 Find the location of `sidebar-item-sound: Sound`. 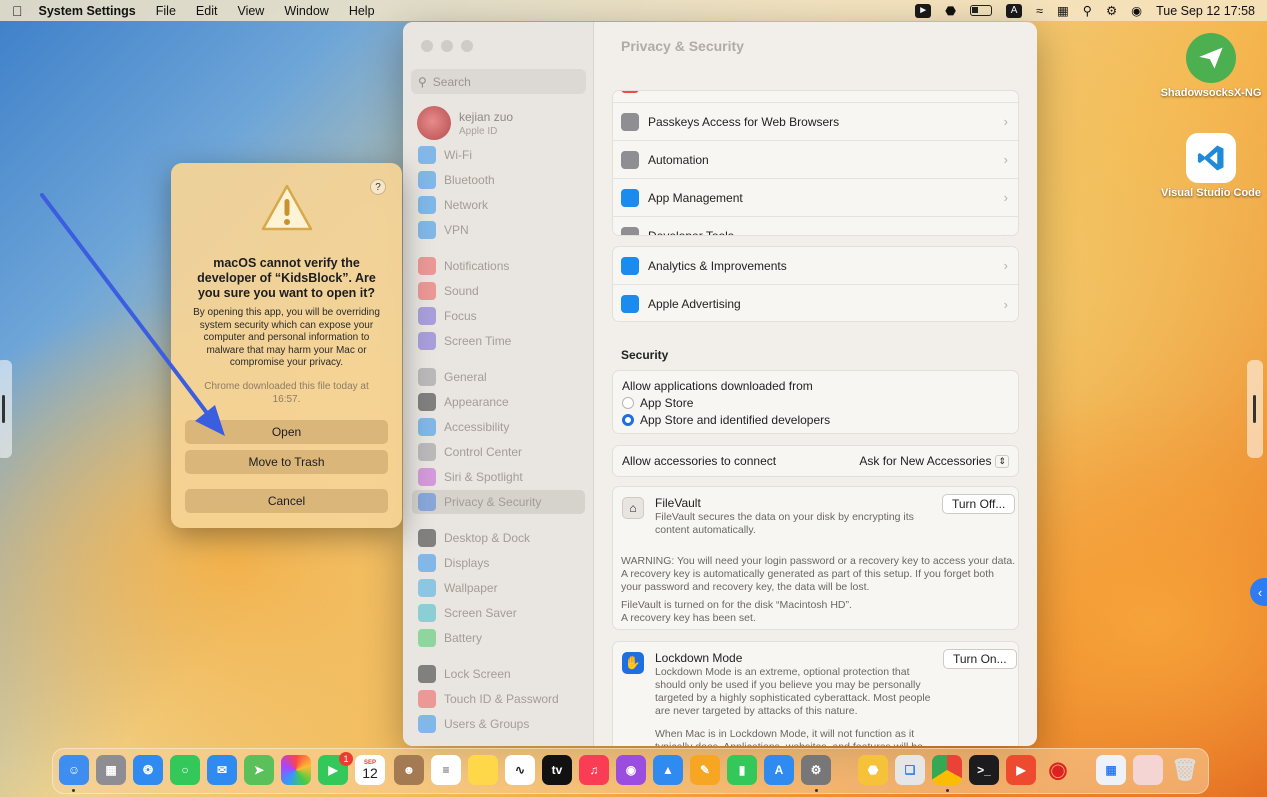

sidebar-item-sound: Sound is located at coordinates (498, 291).